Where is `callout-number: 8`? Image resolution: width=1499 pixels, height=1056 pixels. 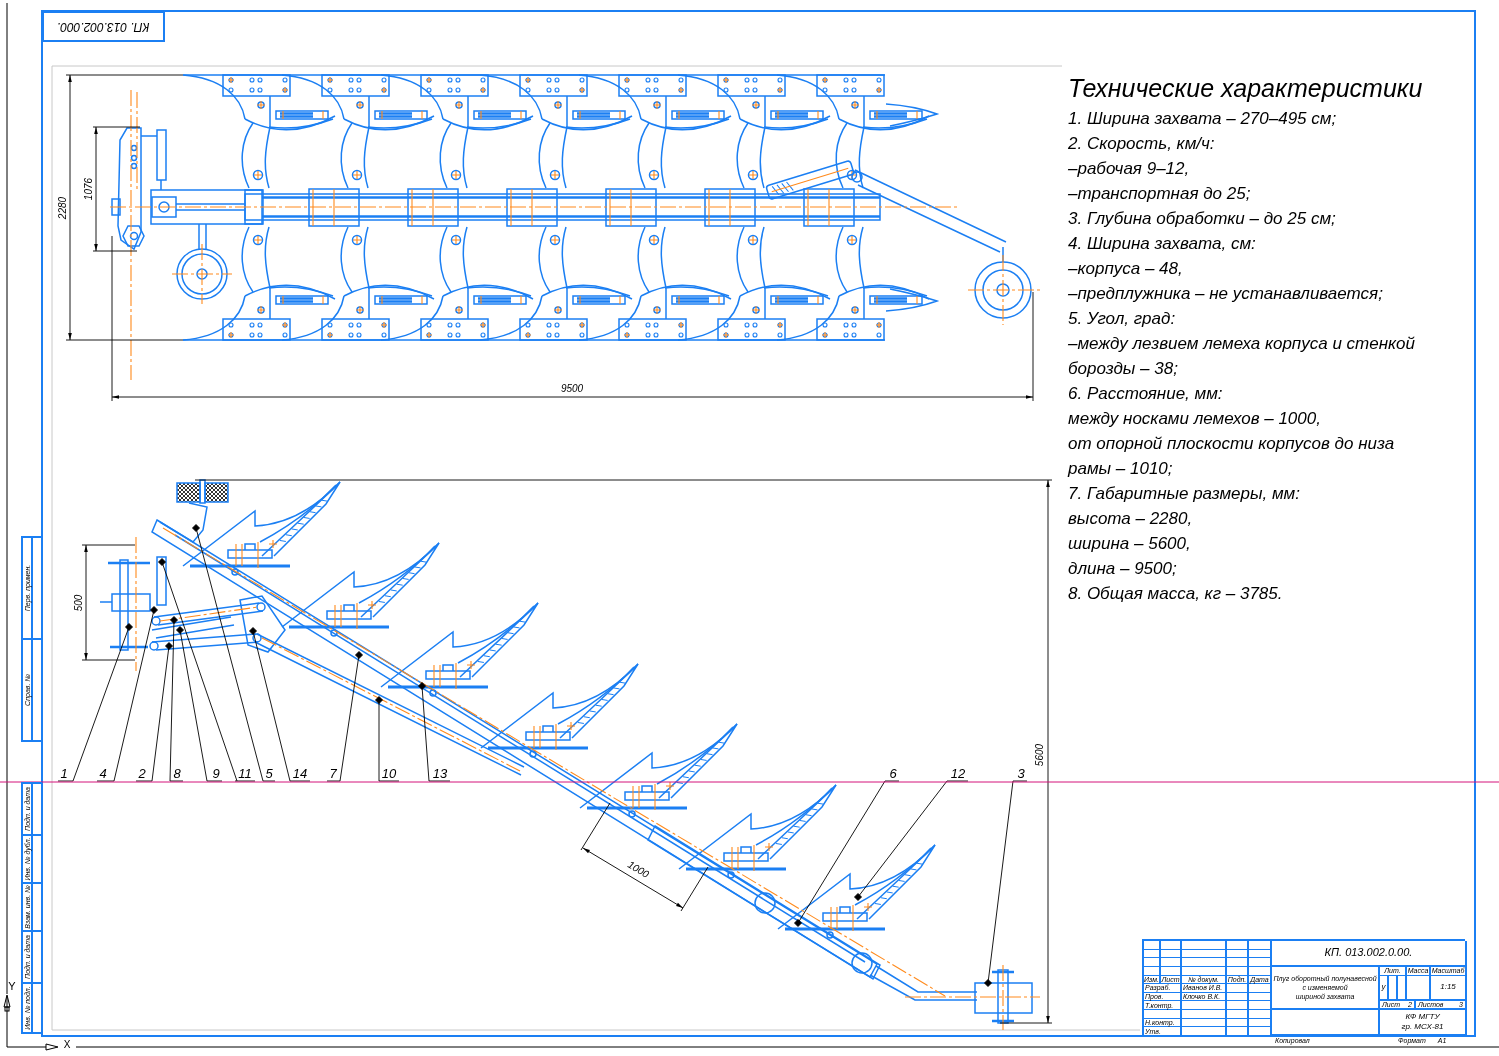
callout-number: 8 is located at coordinates (177, 773).